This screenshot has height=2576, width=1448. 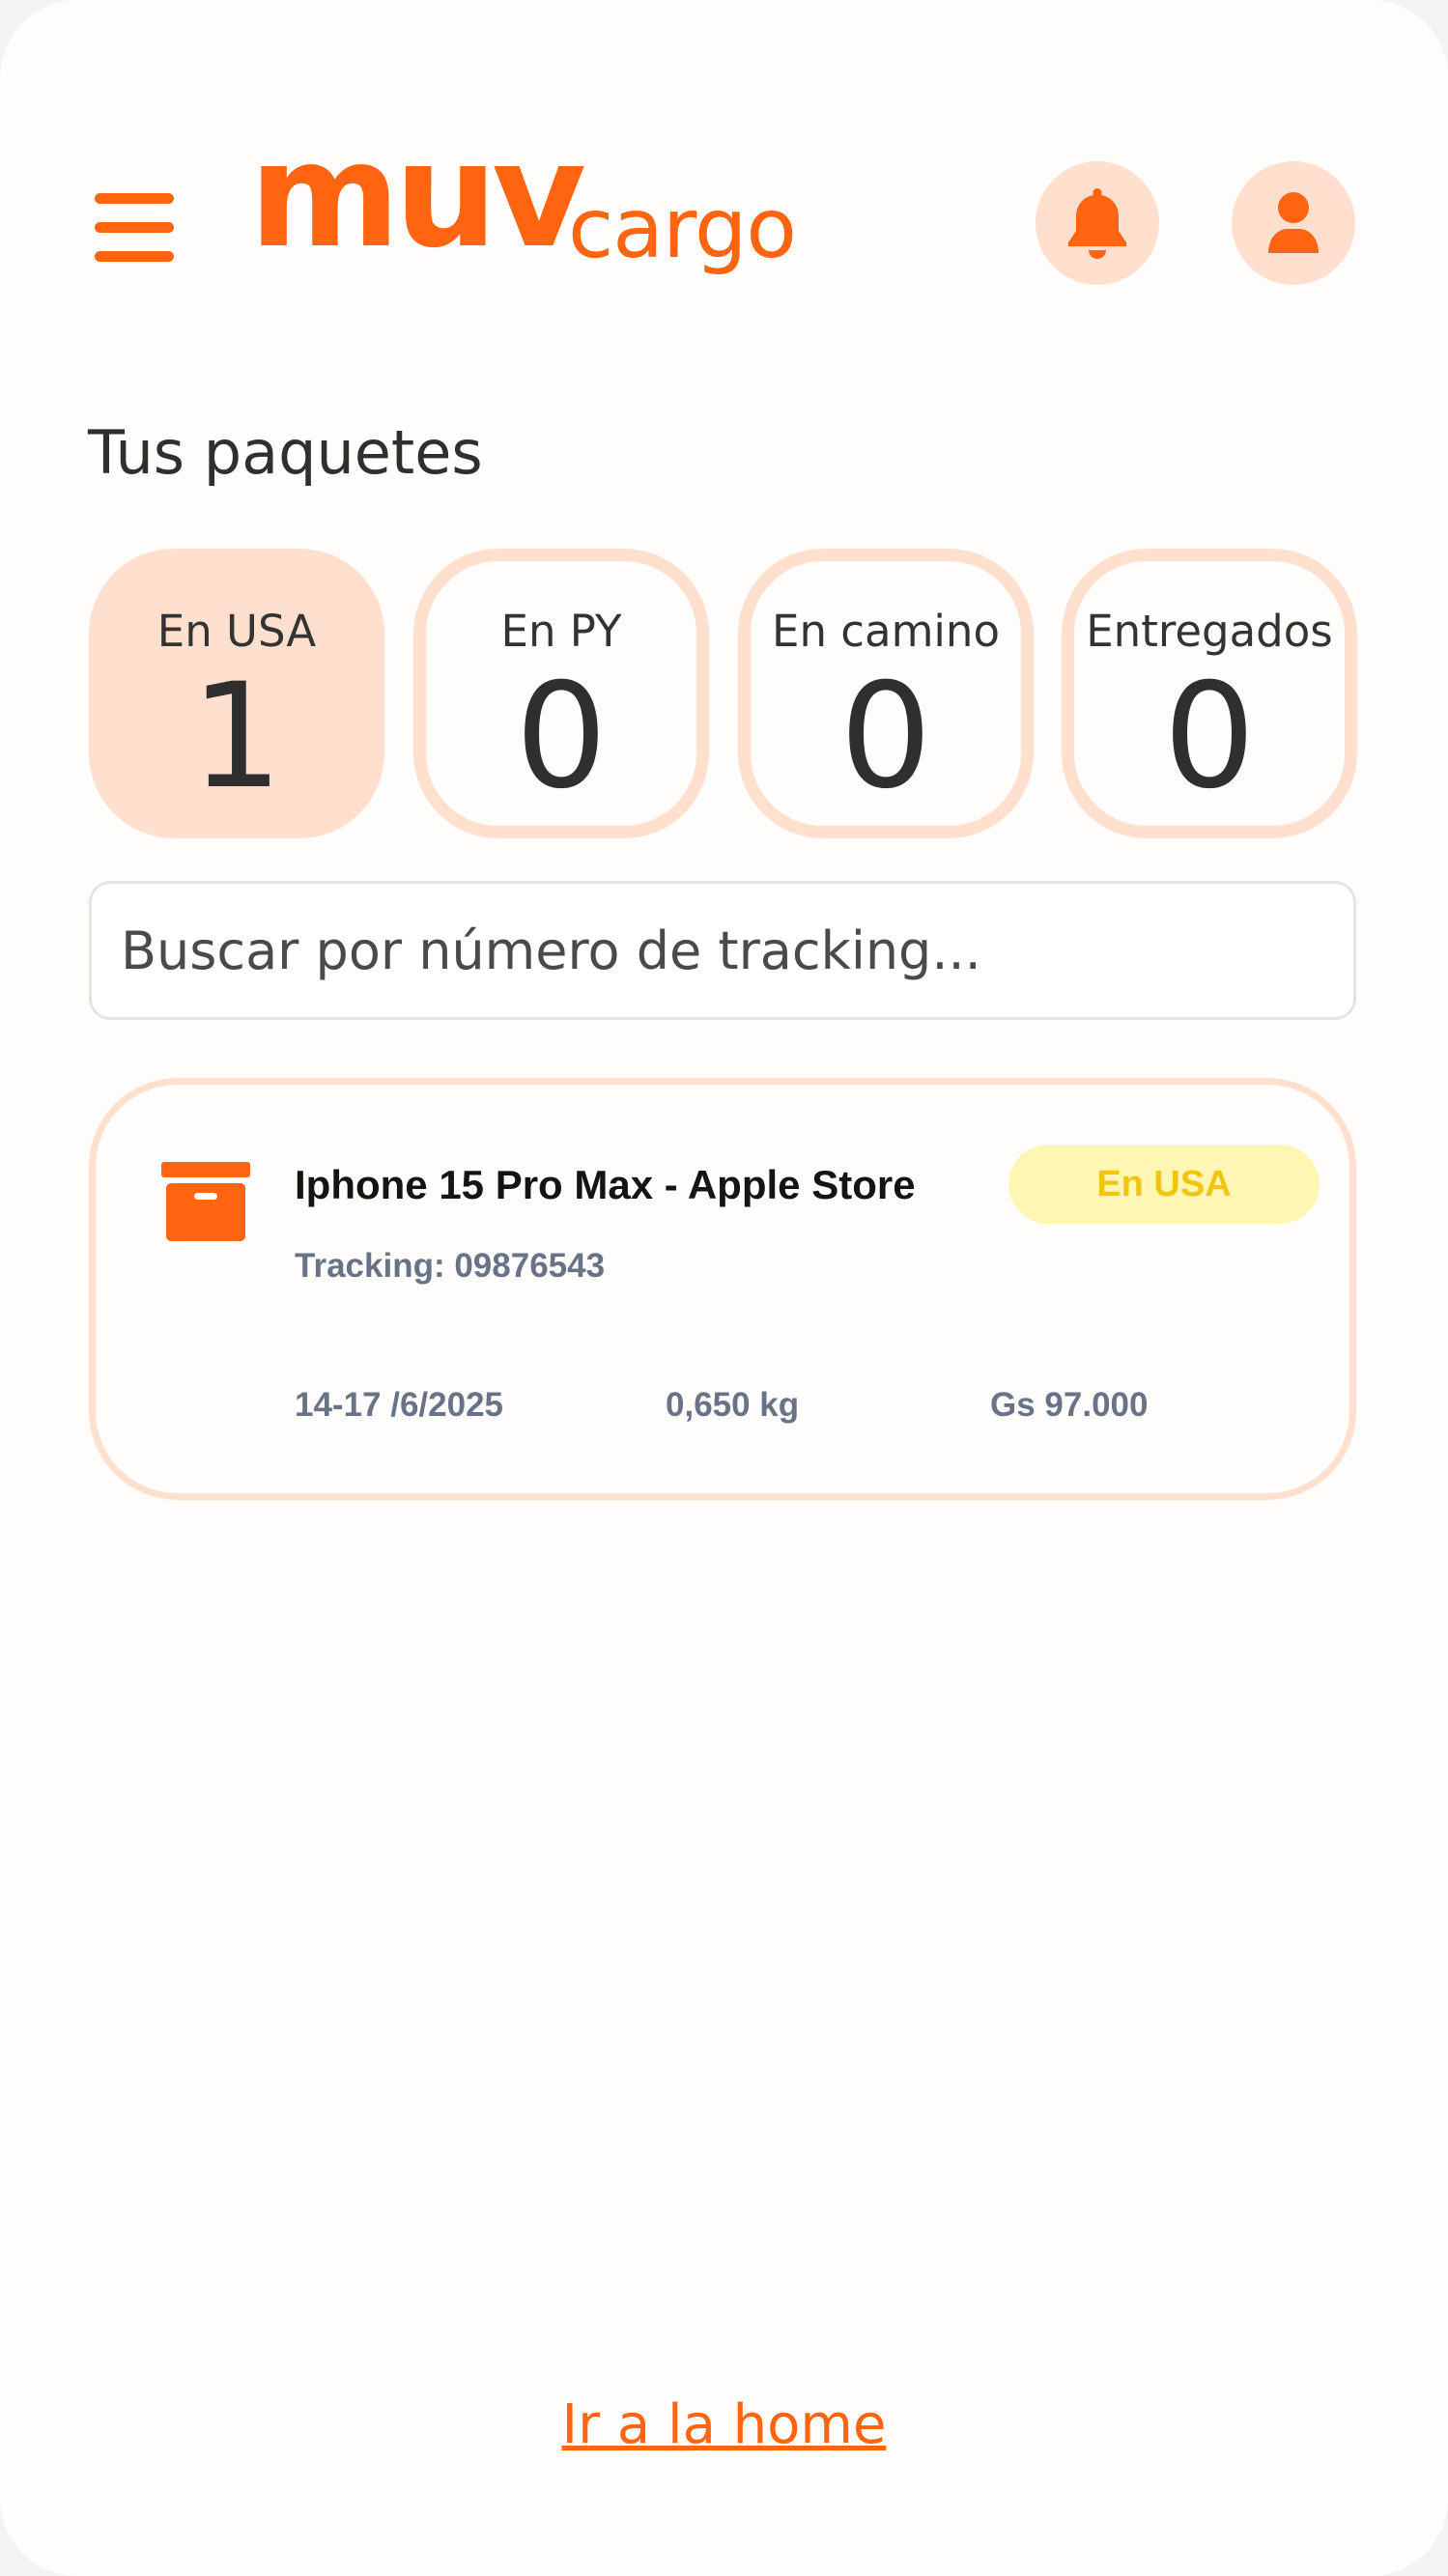 What do you see at coordinates (399, 1405) in the screenshot?
I see `package-date: 14-17 /6/2025` at bounding box center [399, 1405].